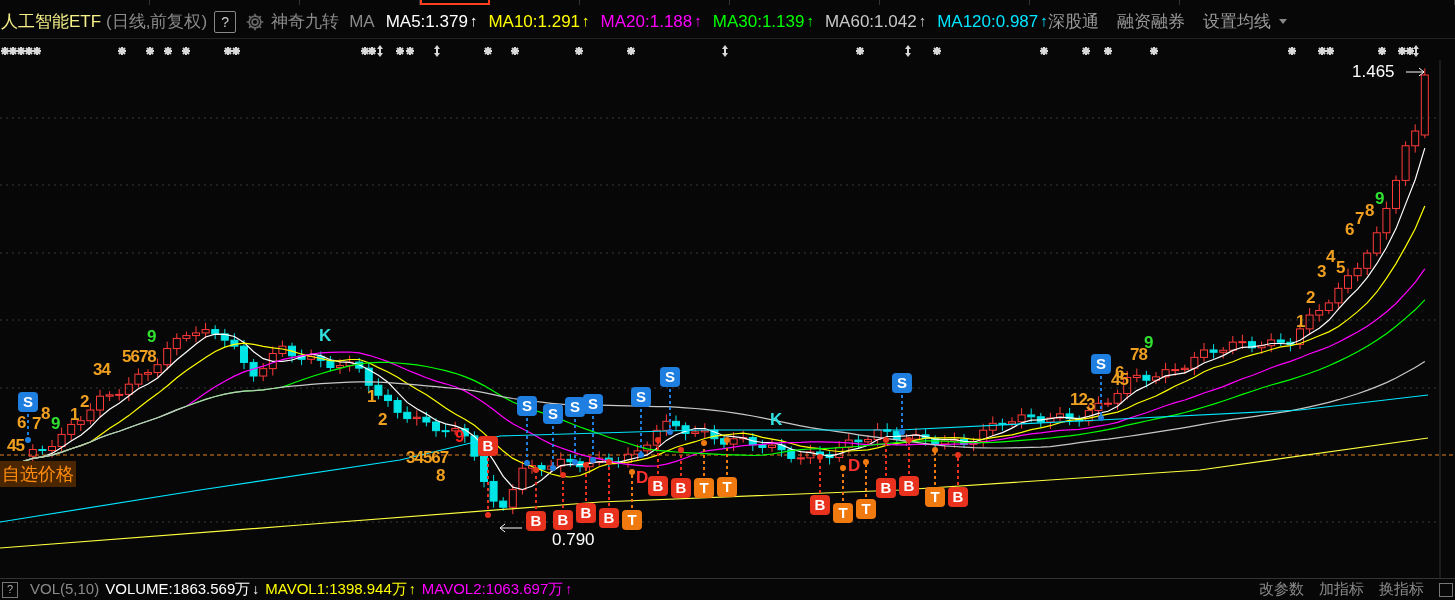 The height and width of the screenshot is (600, 1455). What do you see at coordinates (1073, 21) in the screenshot?
I see `header-link: 深股通` at bounding box center [1073, 21].